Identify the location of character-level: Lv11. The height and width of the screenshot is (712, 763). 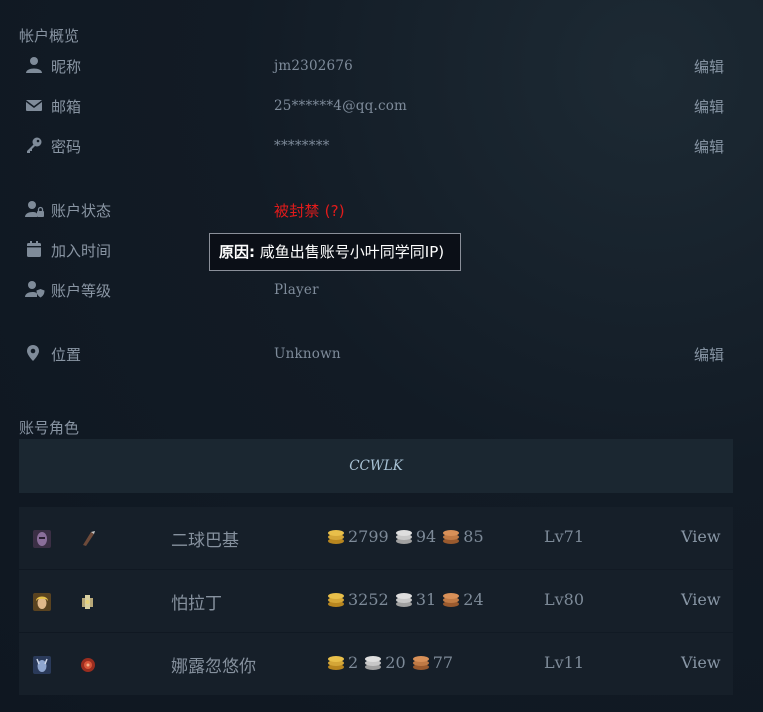
(564, 662).